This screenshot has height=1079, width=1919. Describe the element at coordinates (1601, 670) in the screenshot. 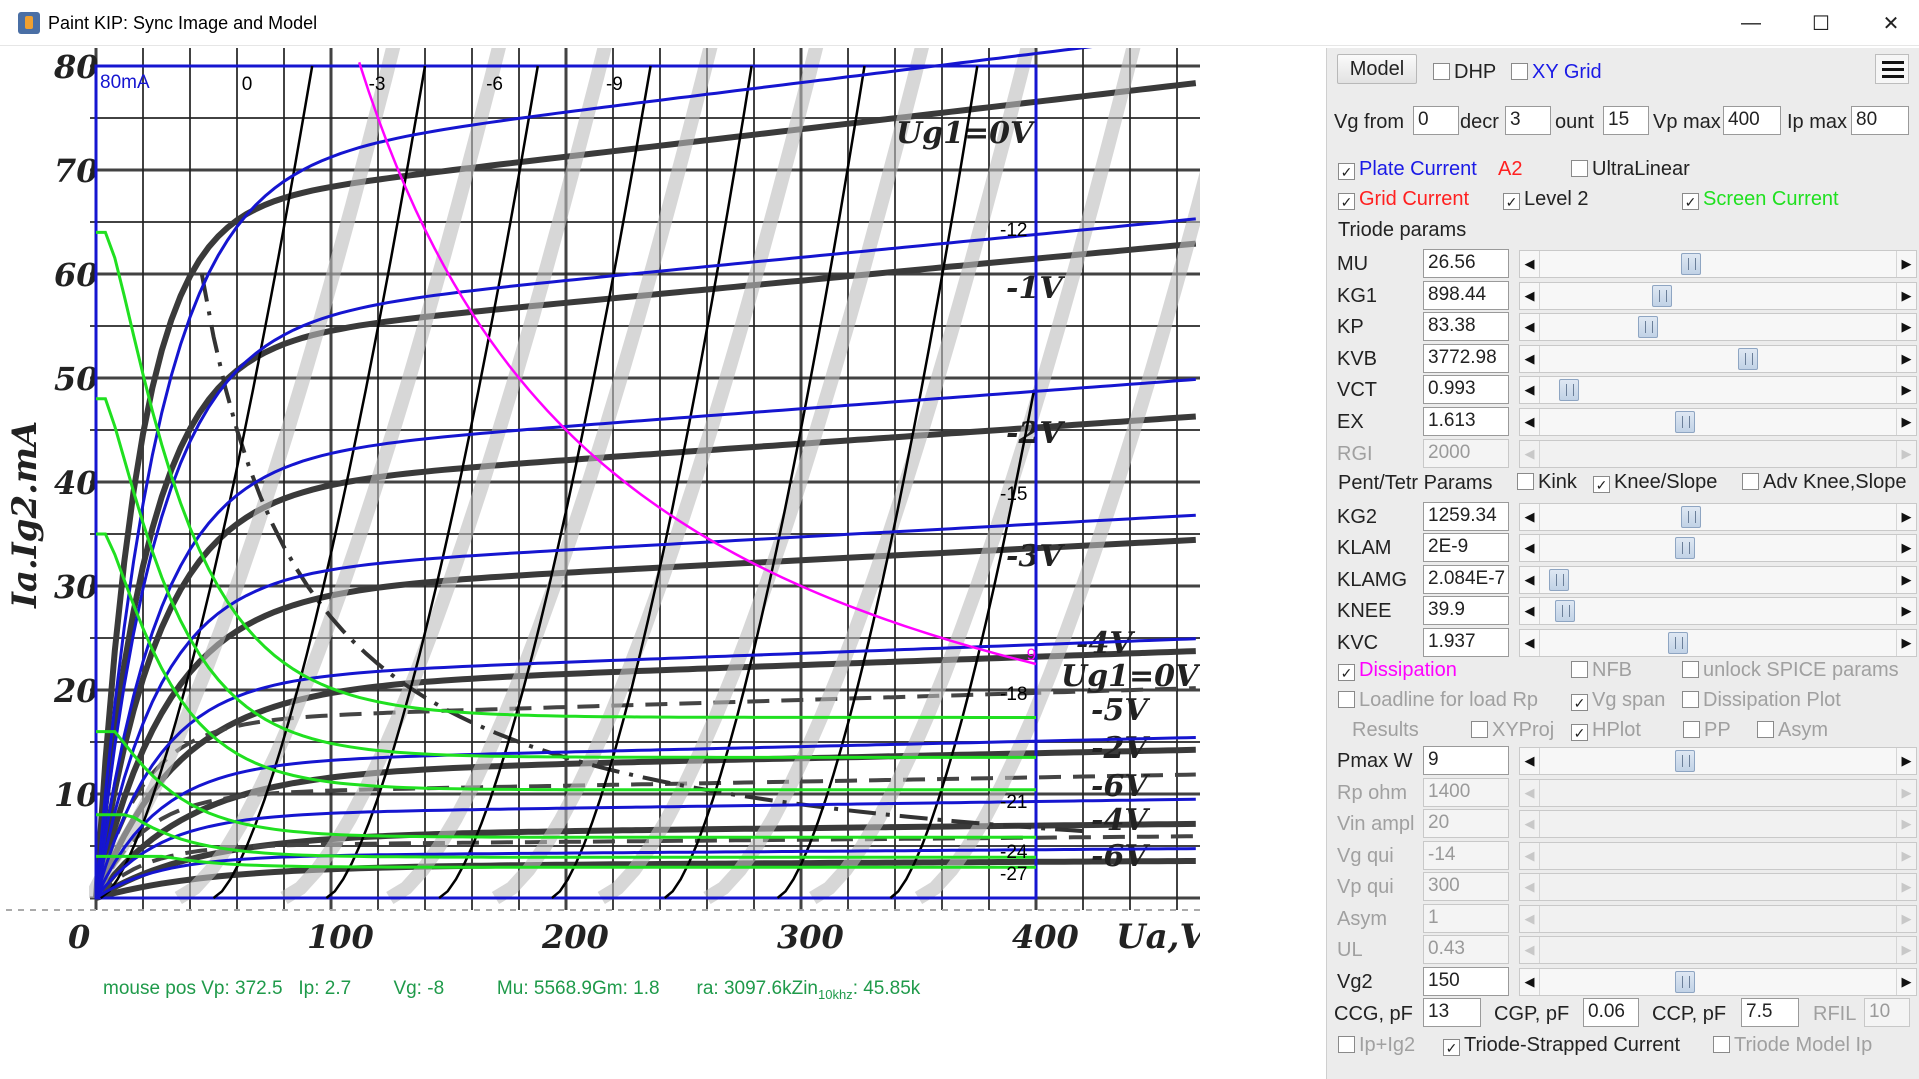

I see `nfb-checkbox: NFB` at that location.